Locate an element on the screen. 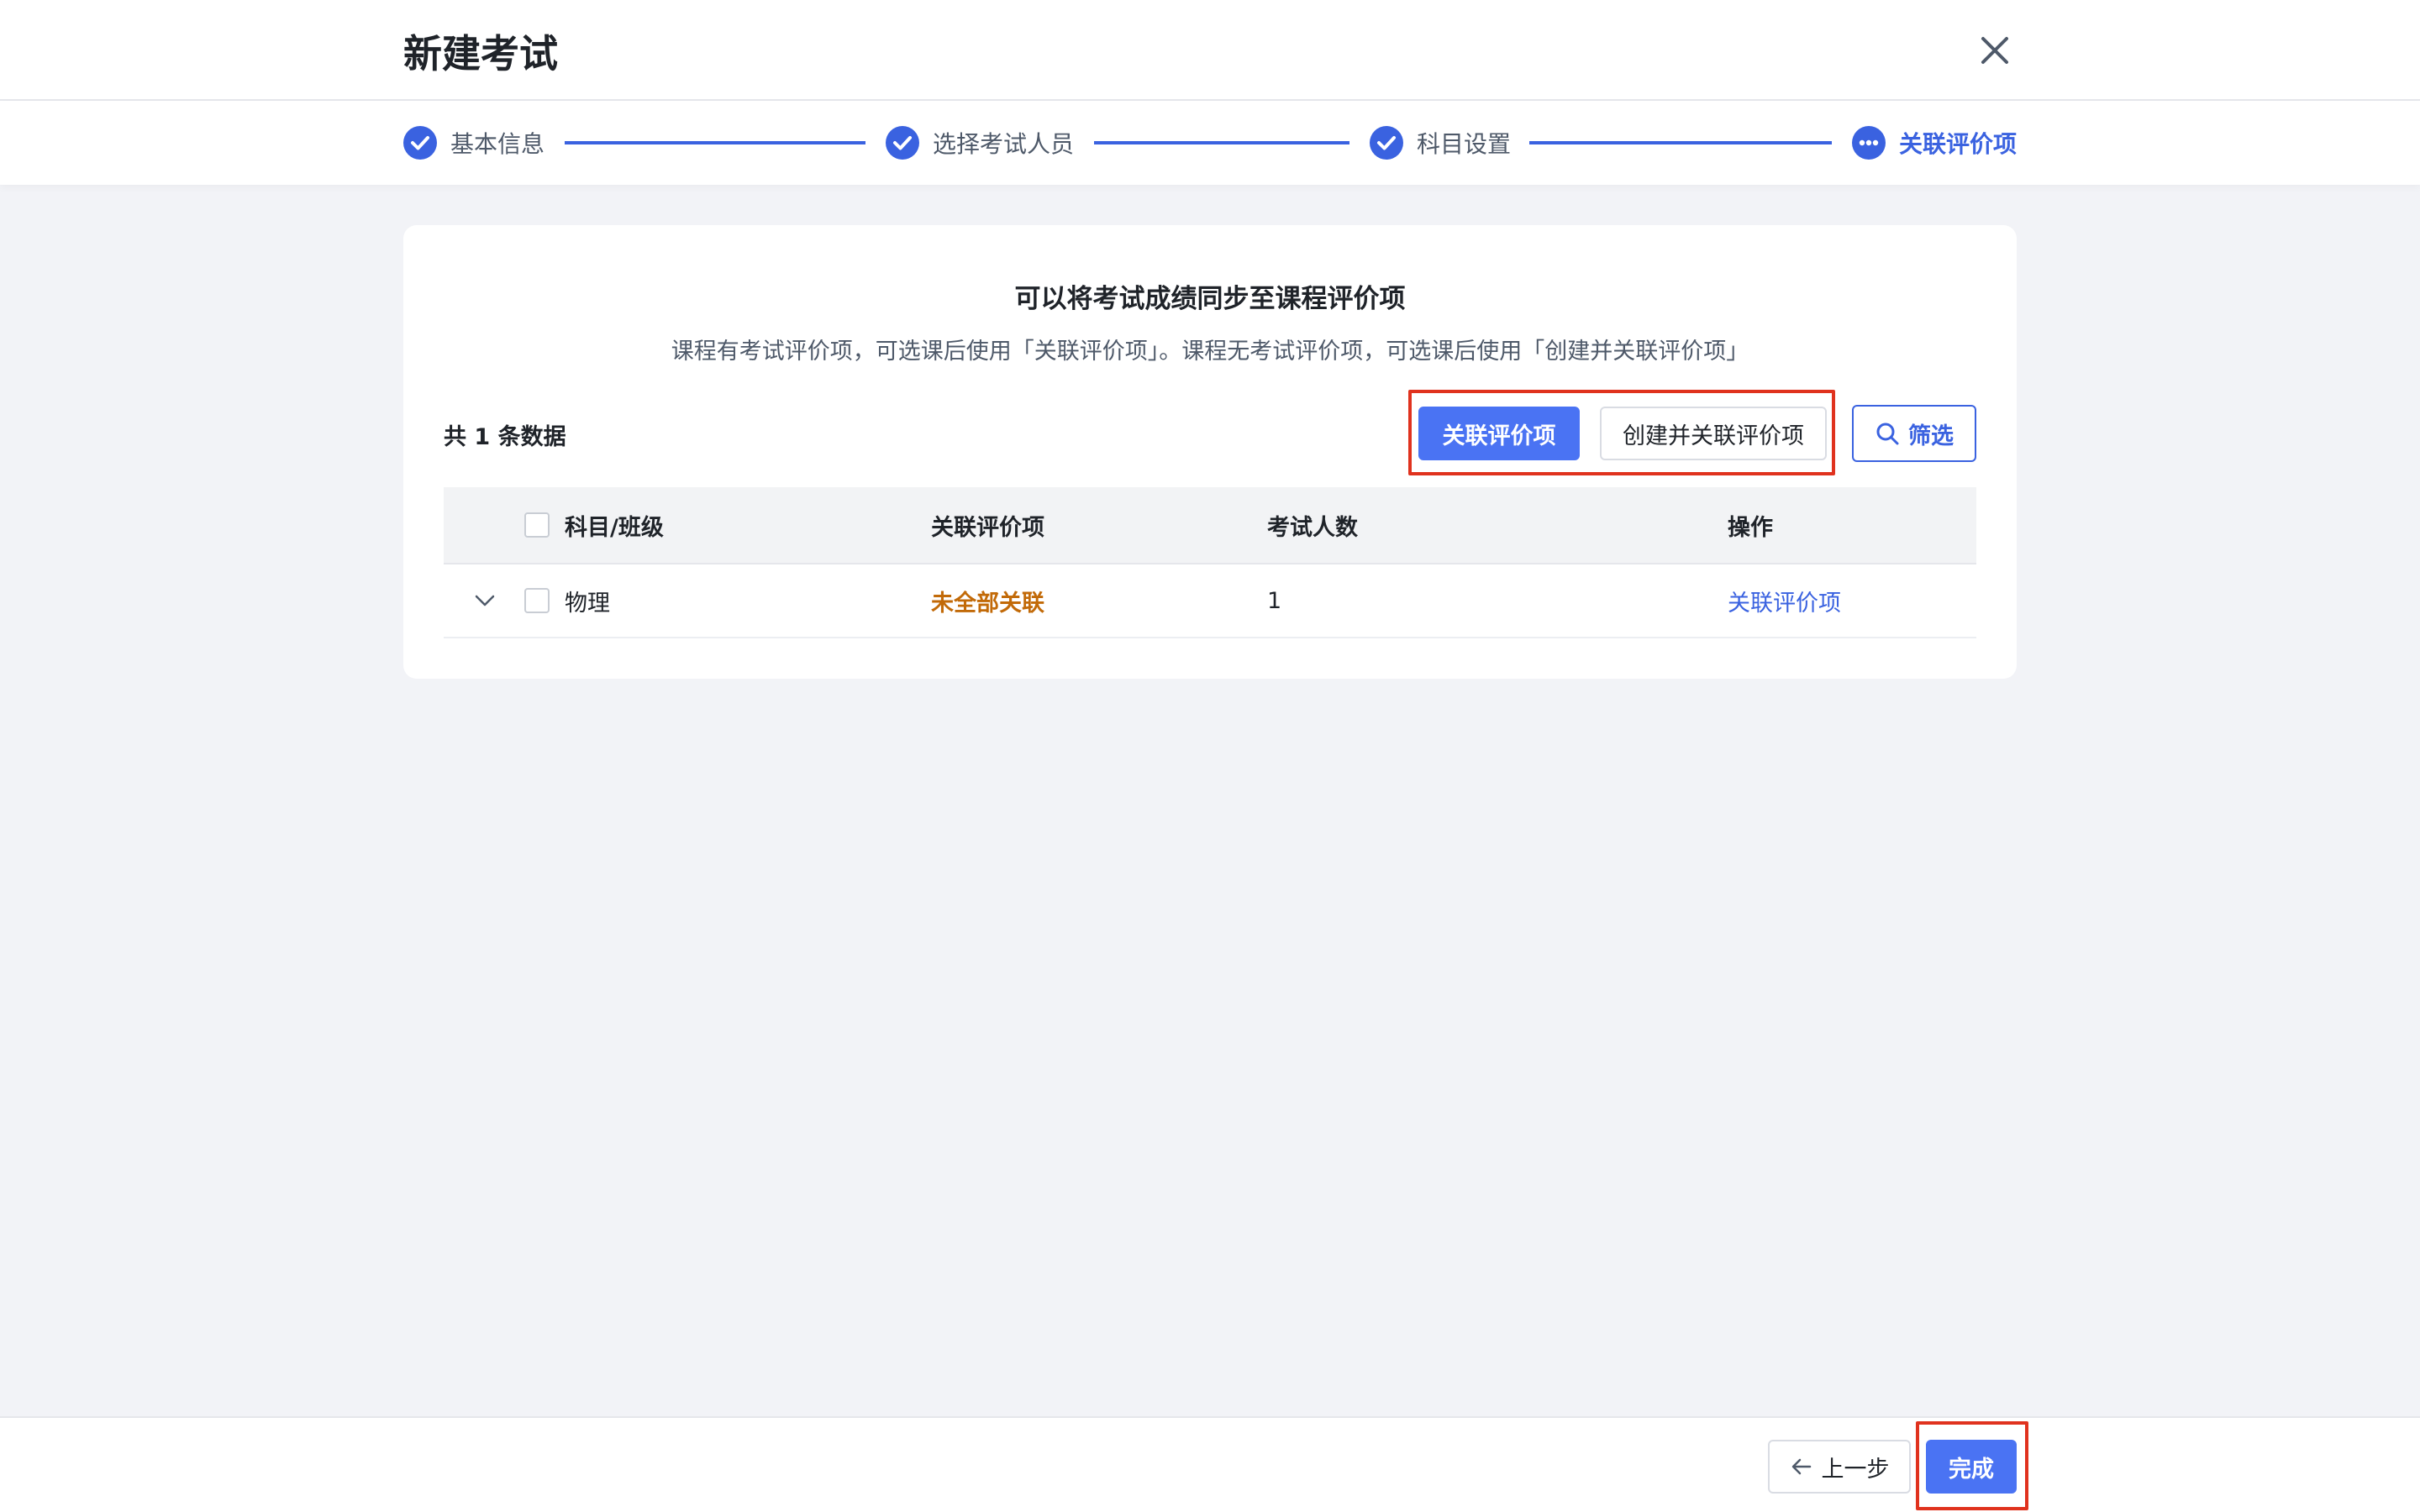 The image size is (2420, 1512). finish-button: 完成 is located at coordinates (1972, 1467).